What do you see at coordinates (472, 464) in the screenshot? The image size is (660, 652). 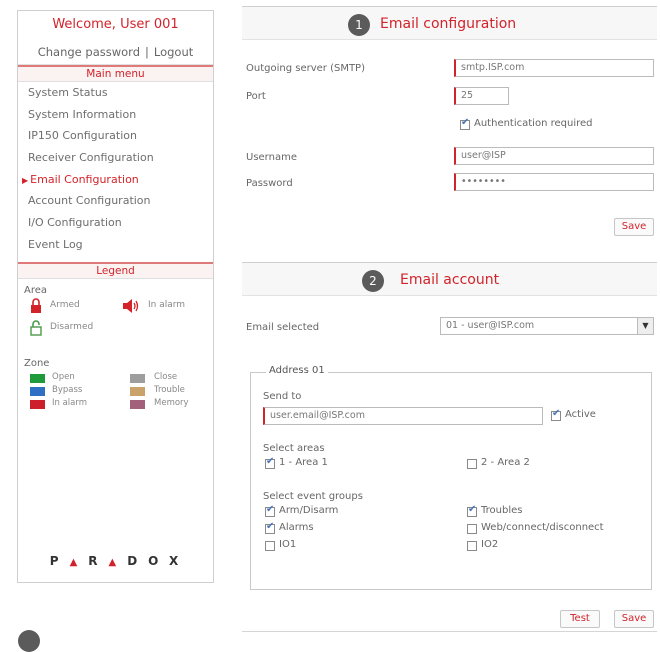 I see `area-2-checkbox` at bounding box center [472, 464].